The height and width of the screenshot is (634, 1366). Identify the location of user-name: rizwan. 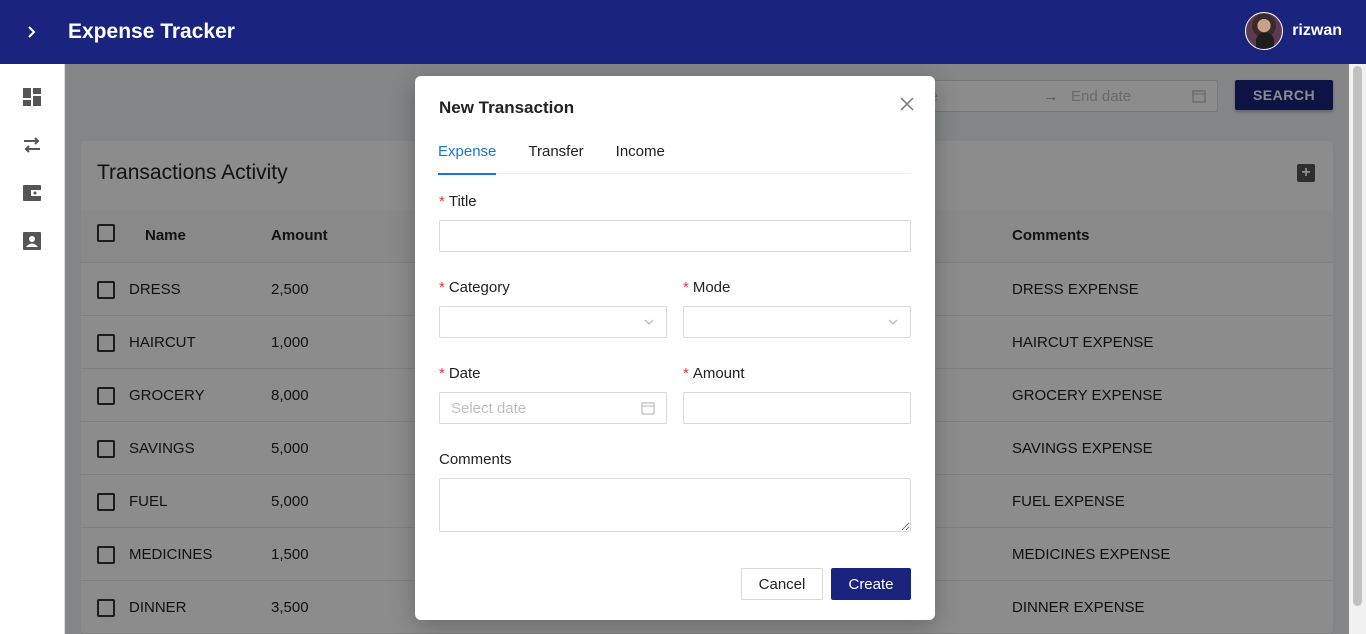
(1317, 30).